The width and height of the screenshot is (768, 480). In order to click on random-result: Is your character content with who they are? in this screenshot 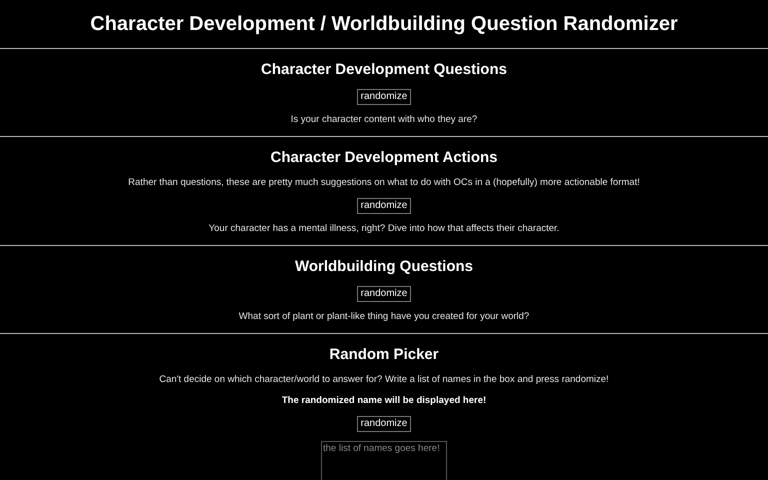, I will do `click(384, 120)`.